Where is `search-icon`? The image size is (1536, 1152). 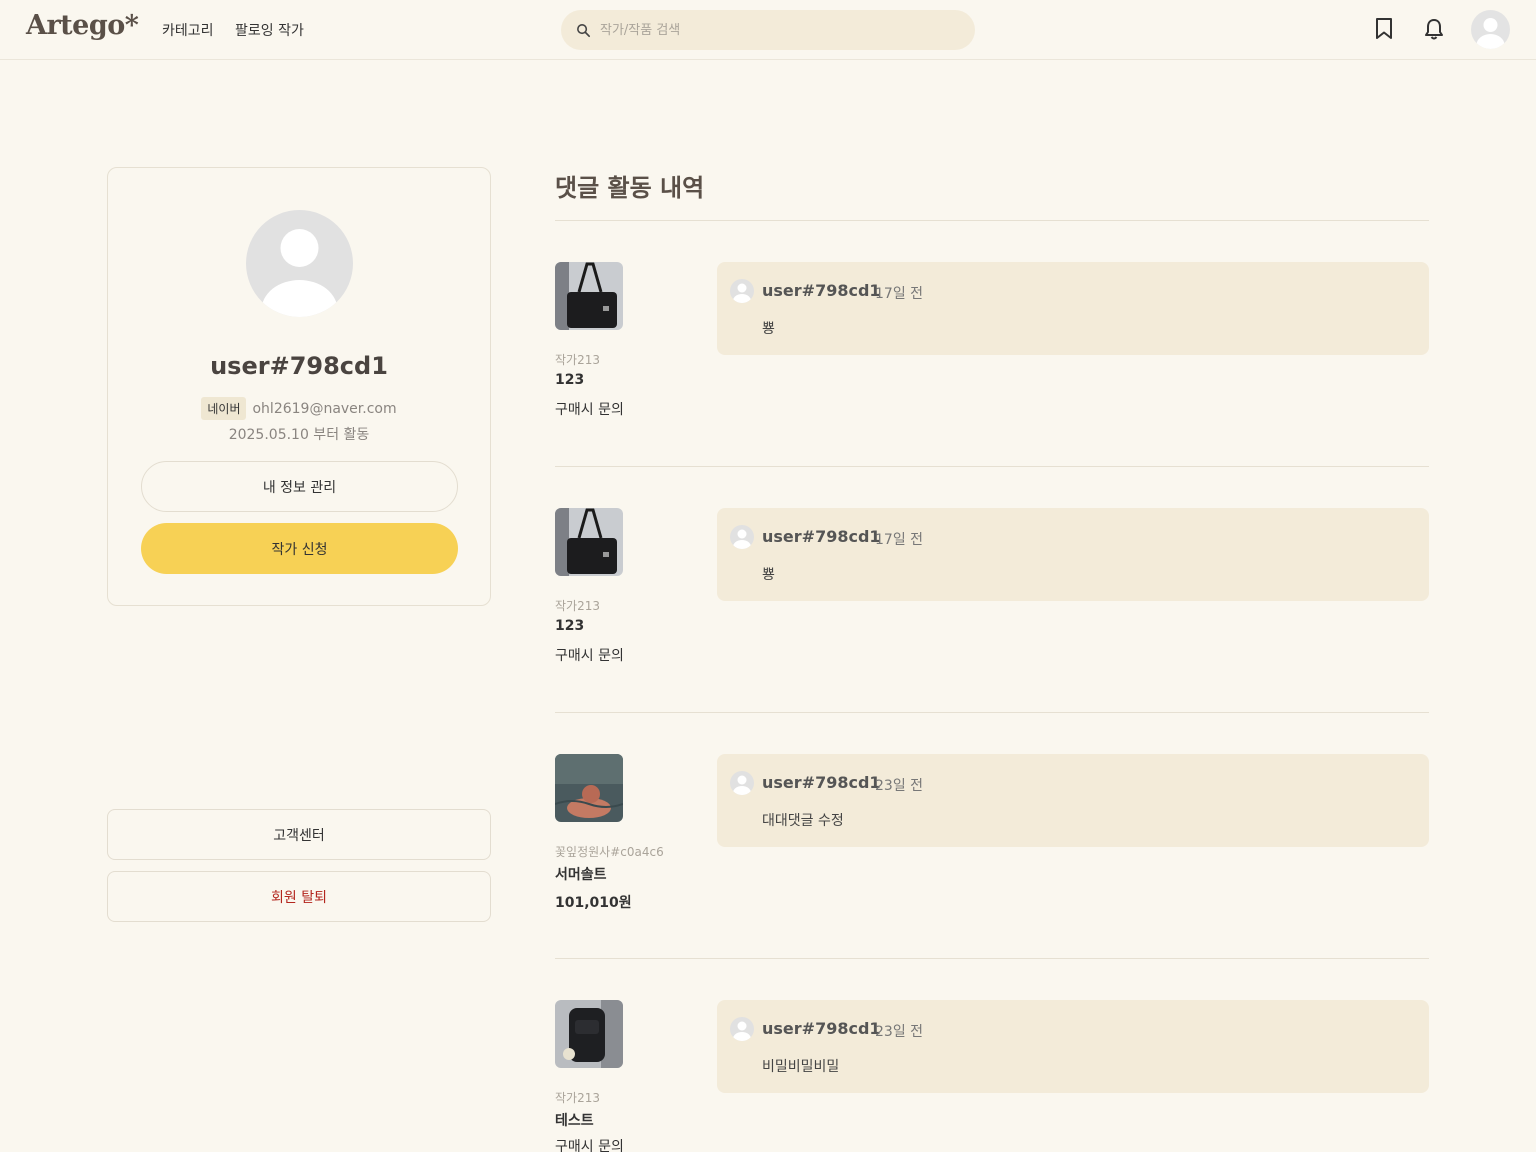 search-icon is located at coordinates (584, 30).